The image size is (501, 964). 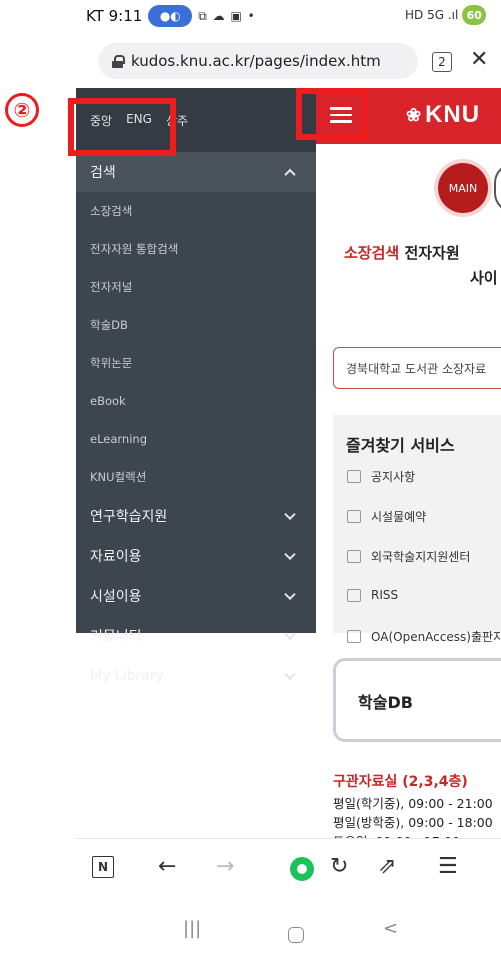 I want to click on sidebar-item-label: 자료이용, so click(x=116, y=557).